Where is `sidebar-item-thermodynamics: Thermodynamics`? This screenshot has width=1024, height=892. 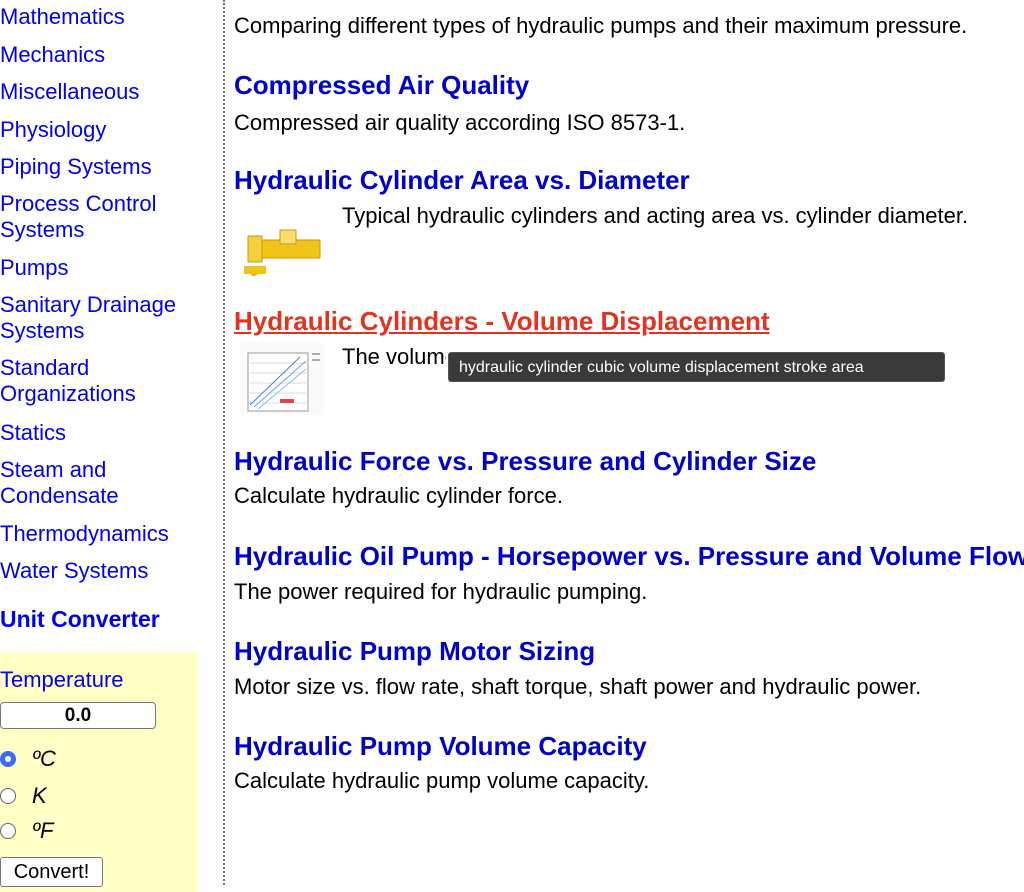
sidebar-item-thermodynamics: Thermodynamics is located at coordinates (102, 534).